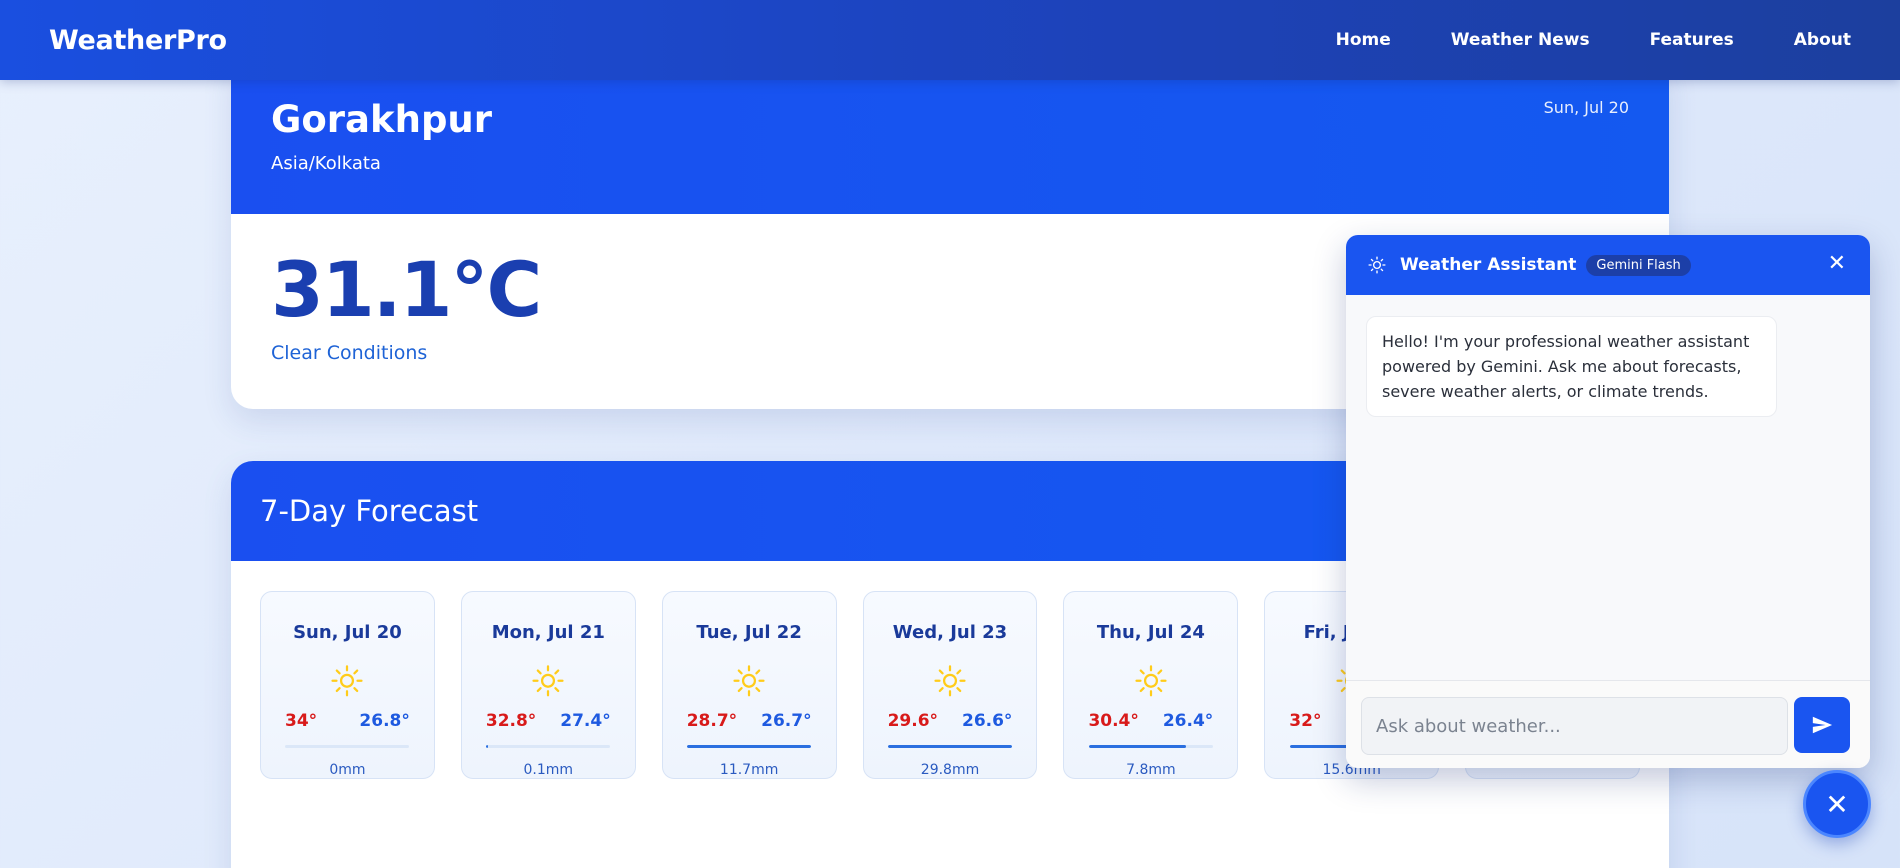  I want to click on forecast-precip: 11.7mm, so click(749, 770).